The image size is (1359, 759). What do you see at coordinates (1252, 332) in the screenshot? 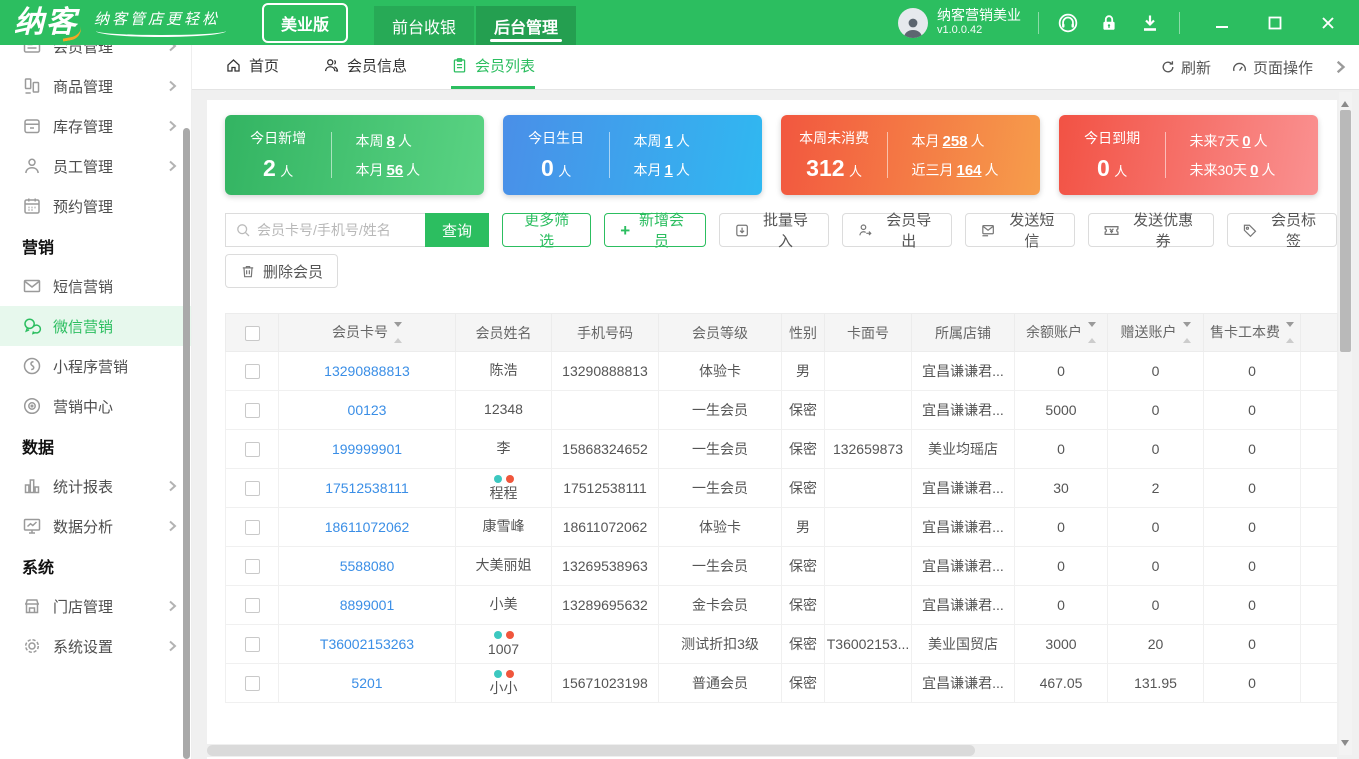
I see `col-fee: 售卡工本费` at bounding box center [1252, 332].